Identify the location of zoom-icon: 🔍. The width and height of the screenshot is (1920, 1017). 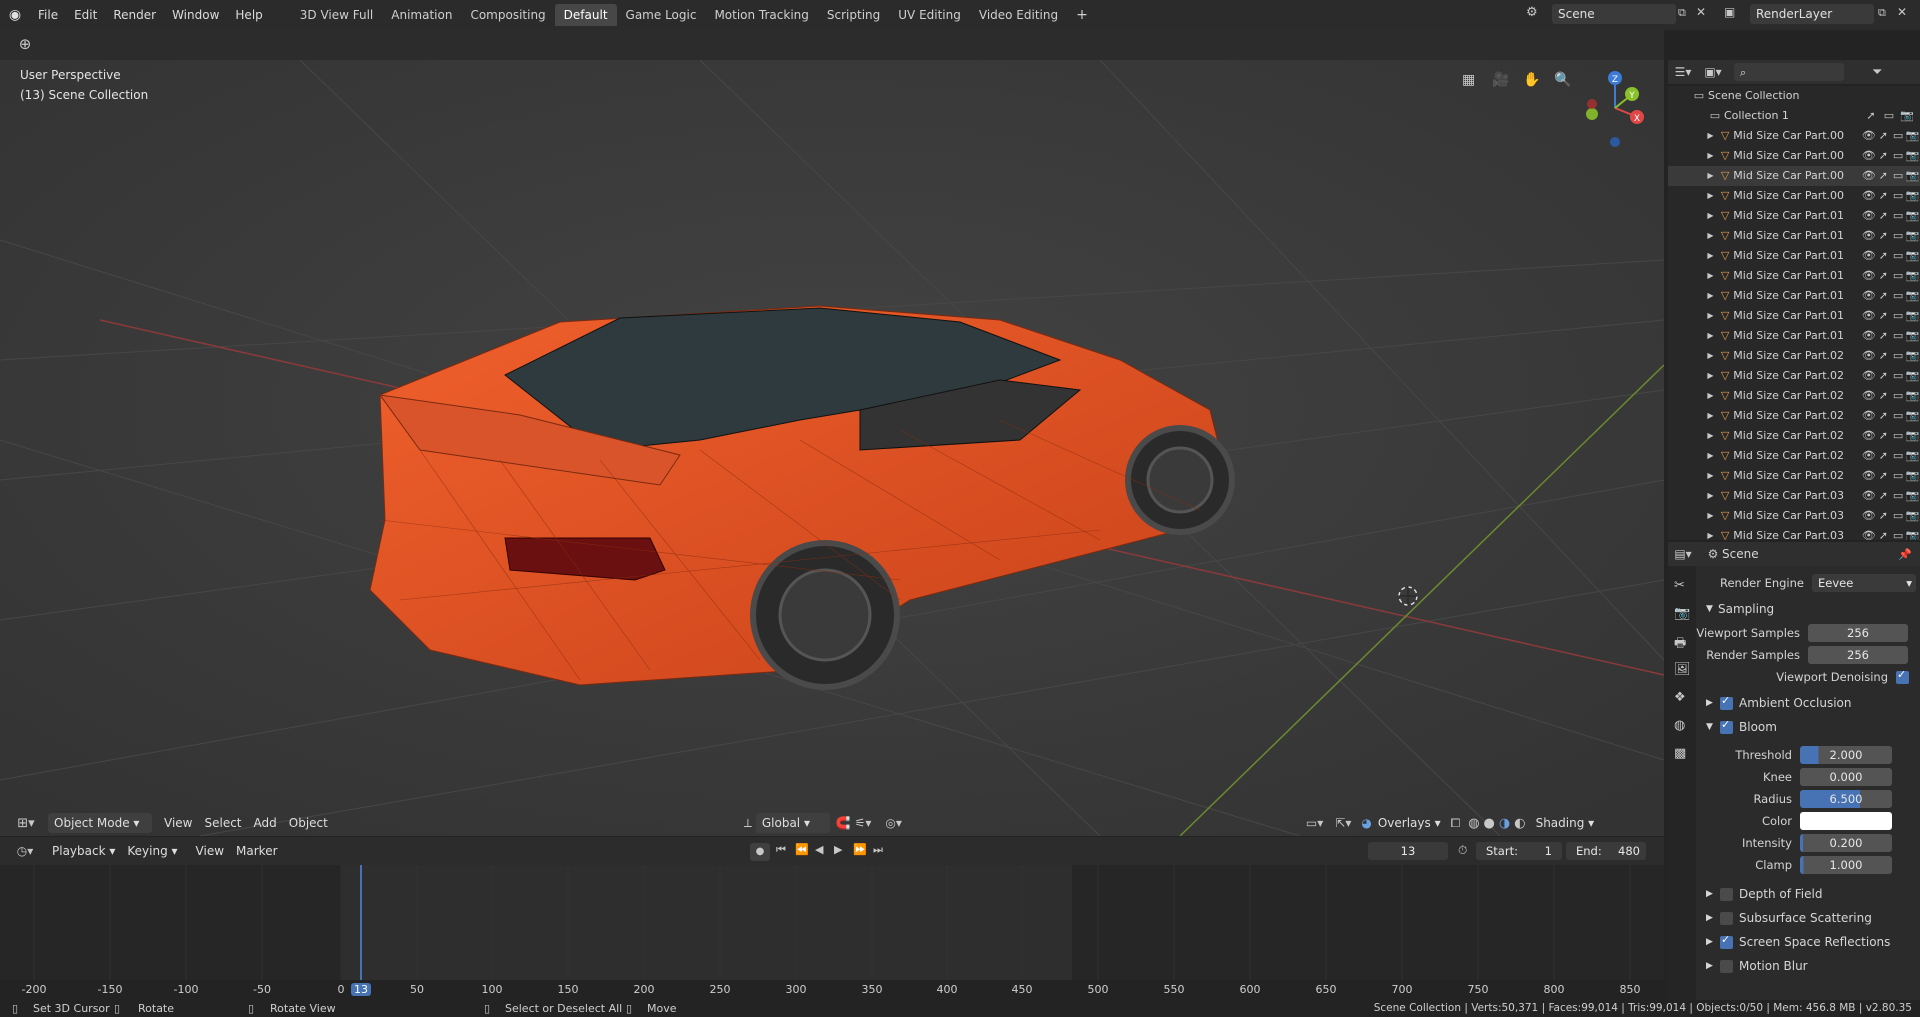
(1562, 80).